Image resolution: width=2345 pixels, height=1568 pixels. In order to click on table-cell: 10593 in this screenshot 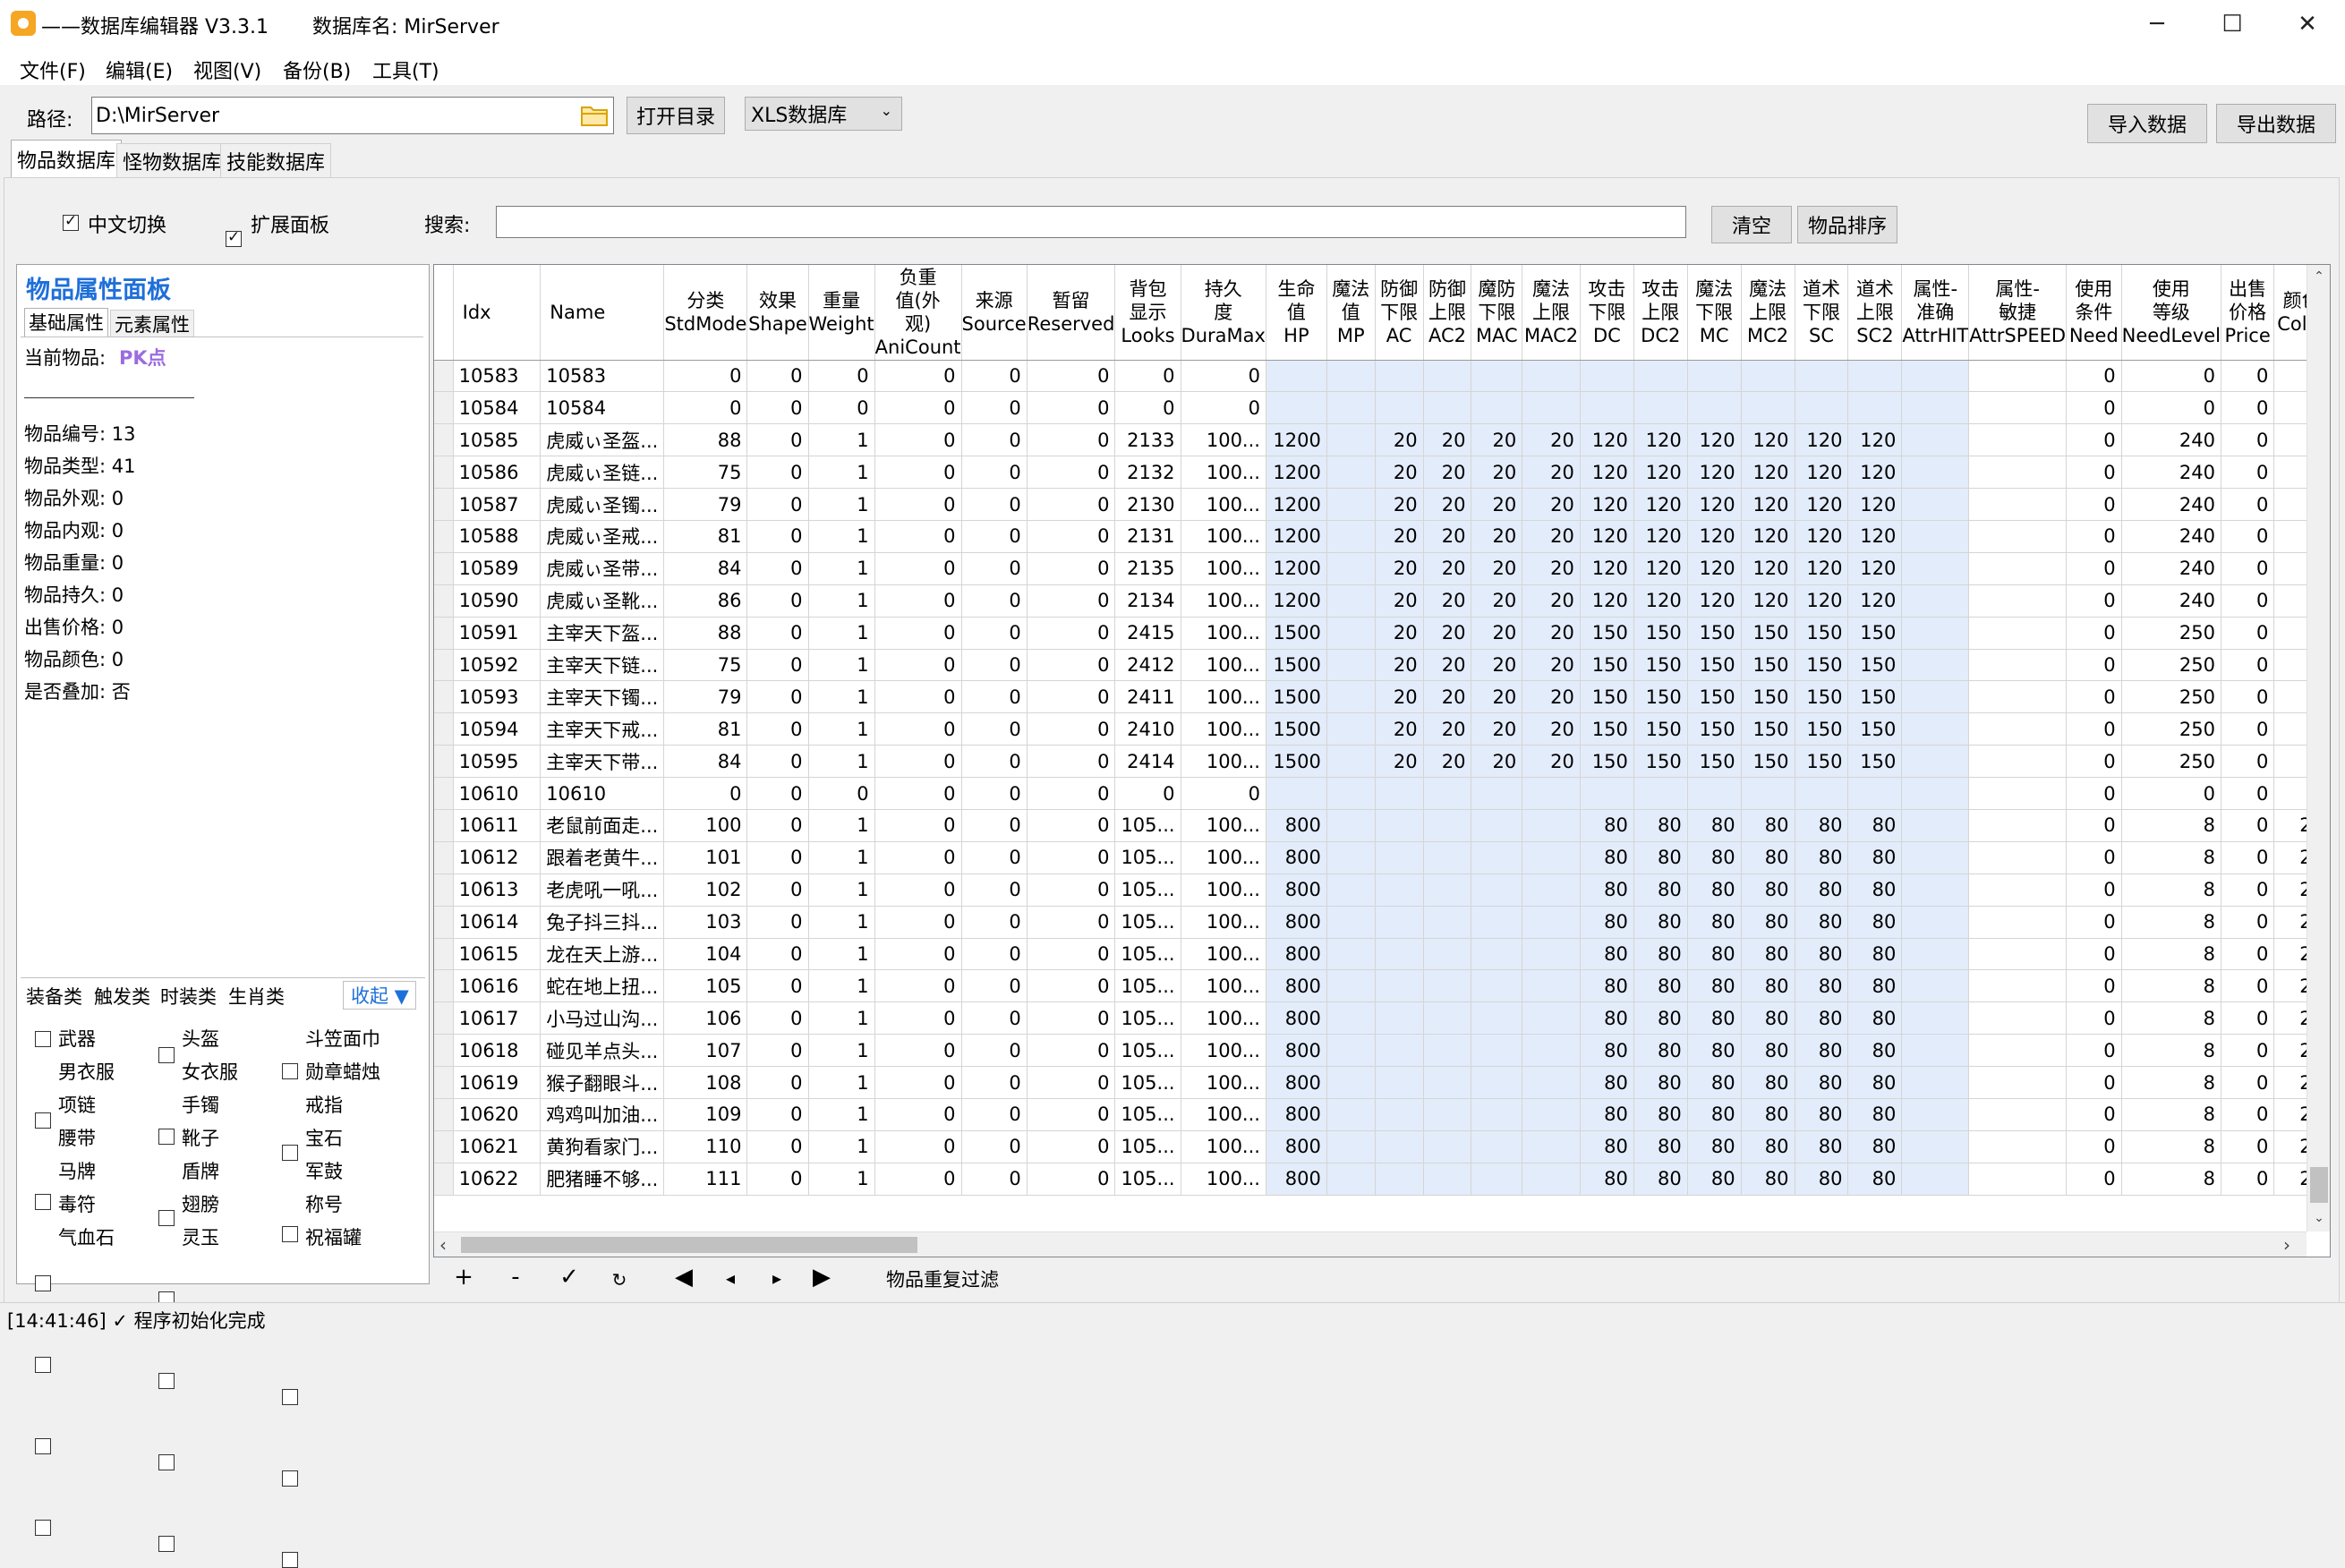, I will do `click(497, 697)`.